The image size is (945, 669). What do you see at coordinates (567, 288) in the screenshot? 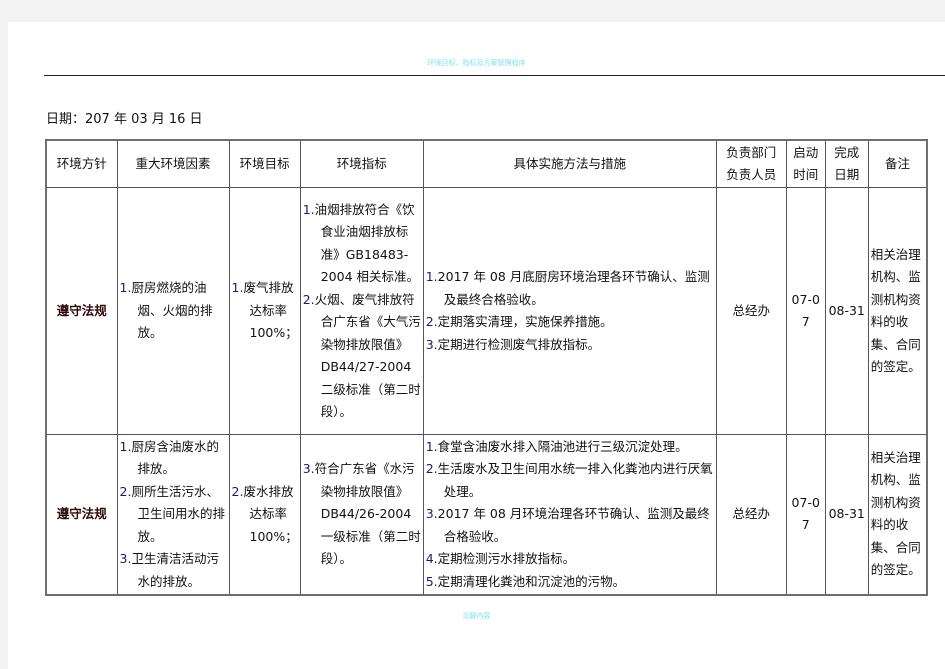
I see `list-item: 1.2017 年 08 月底厨房环境治理各环节确认、监测及最终合格验收。` at bounding box center [567, 288].